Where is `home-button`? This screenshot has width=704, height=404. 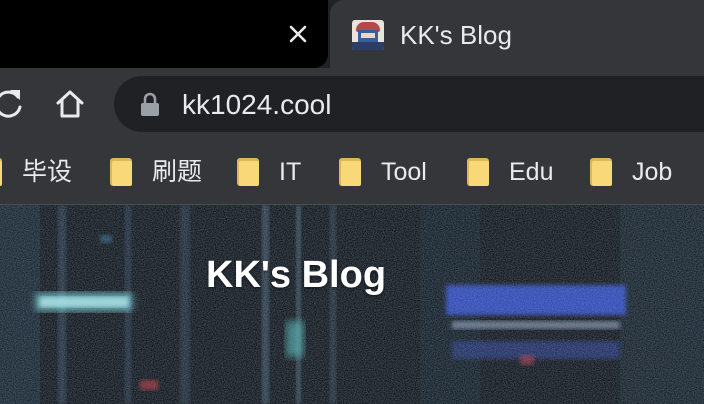 home-button is located at coordinates (70, 104).